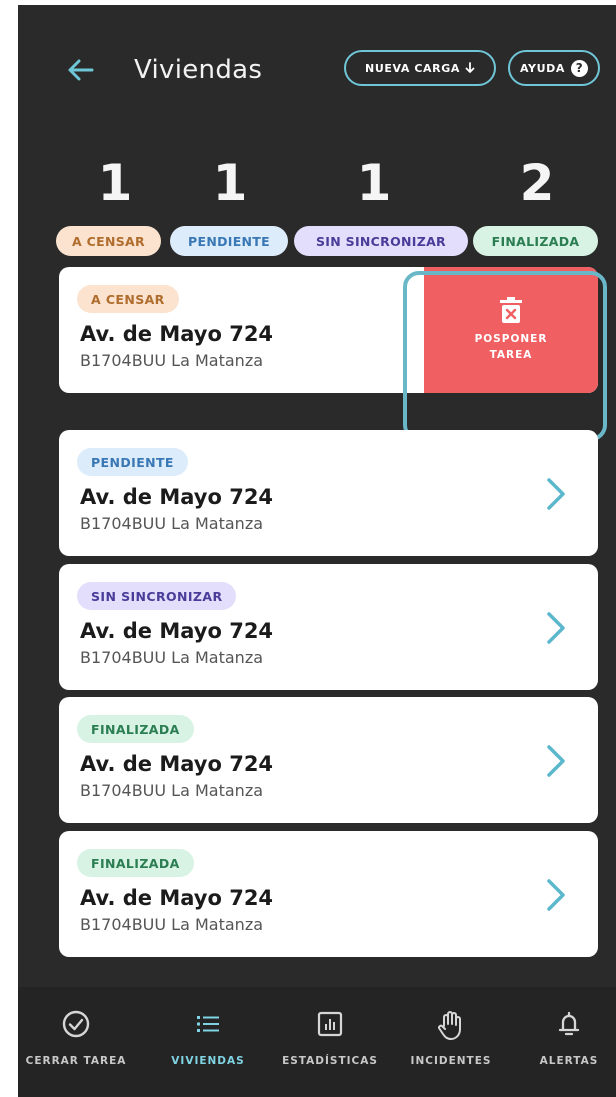  Describe the element at coordinates (535, 241) in the screenshot. I see `stat-badge-finalizada: FINALIZADA` at that location.